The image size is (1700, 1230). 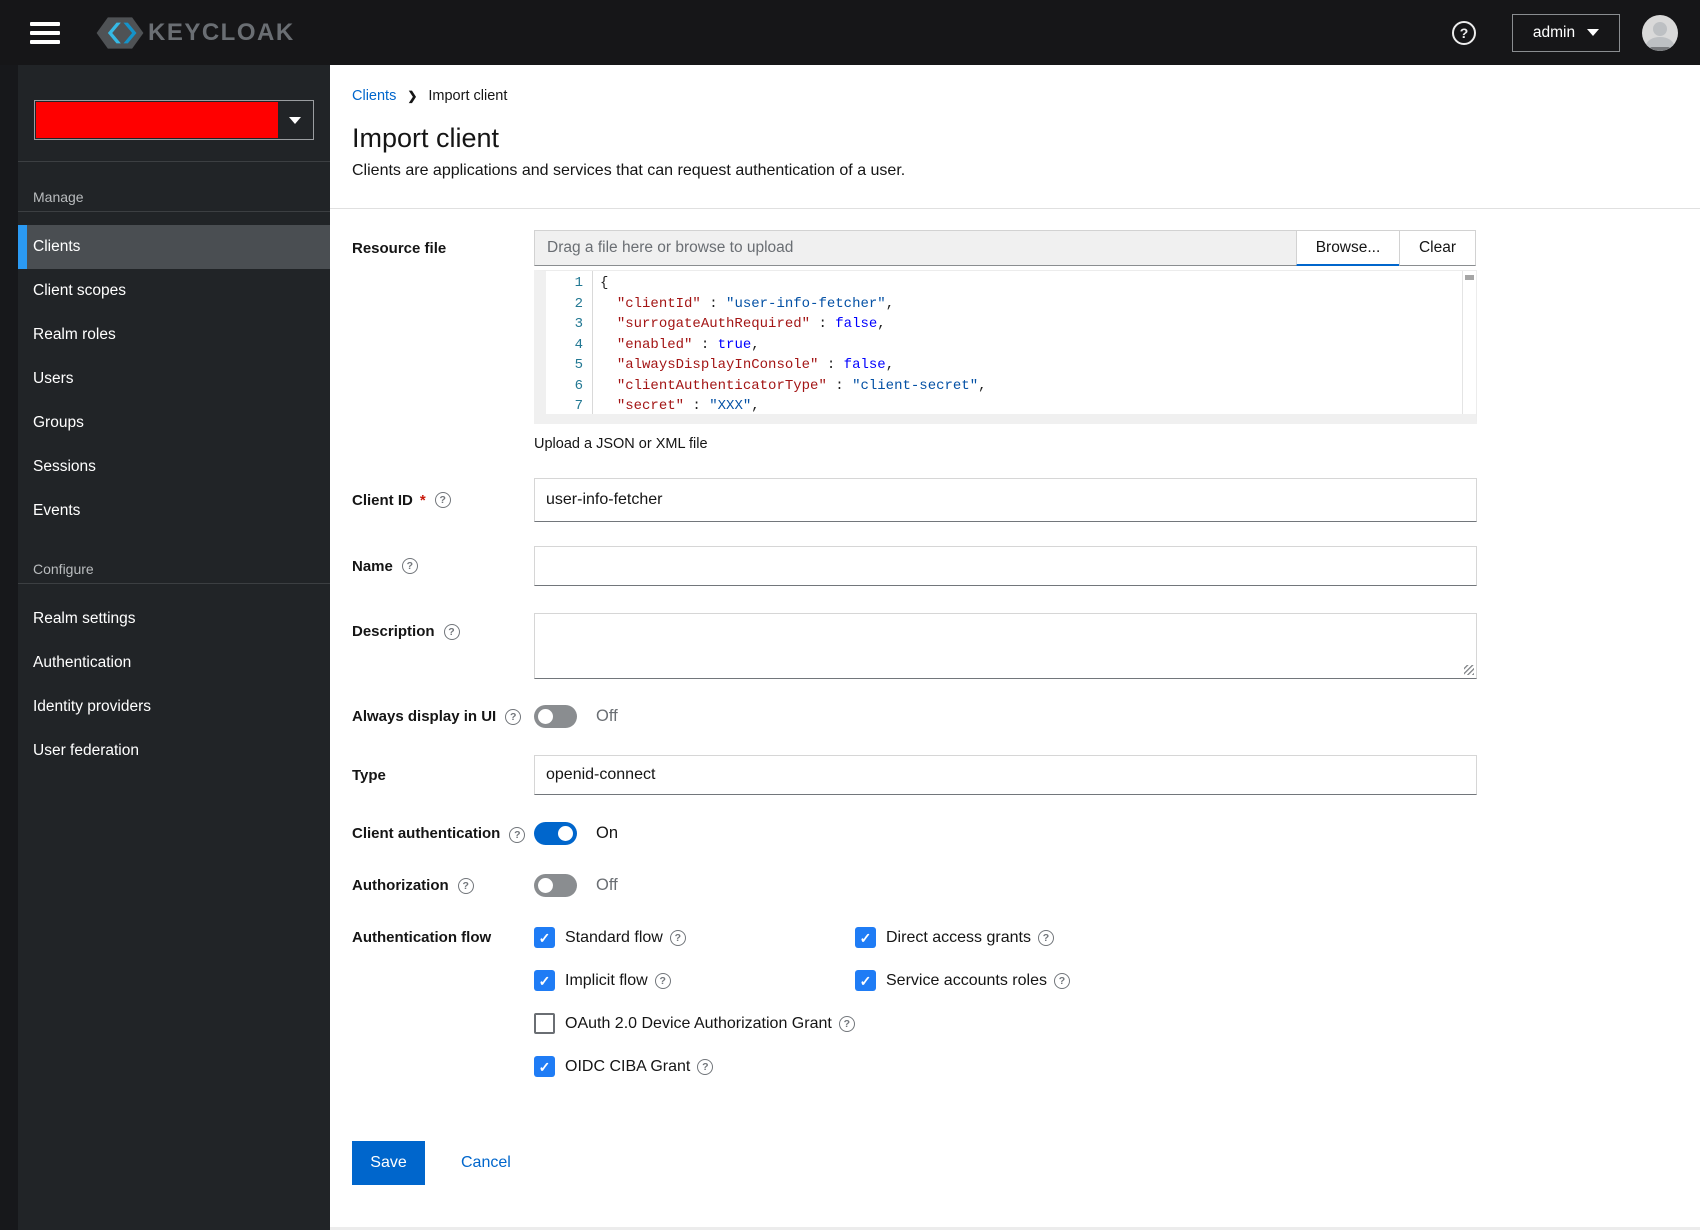 I want to click on checkbox-item-oidc-ciba-grant: ✓ OIDC CIBA Grant?, so click(x=694, y=1066).